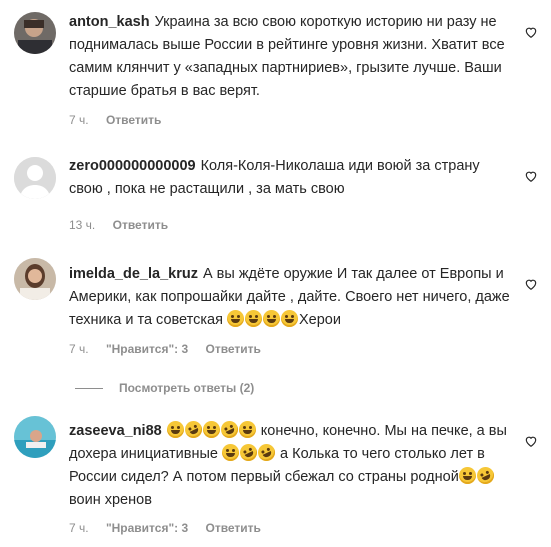 This screenshot has height=547, width=551. I want to click on comment-username: anton_kash, so click(109, 22).